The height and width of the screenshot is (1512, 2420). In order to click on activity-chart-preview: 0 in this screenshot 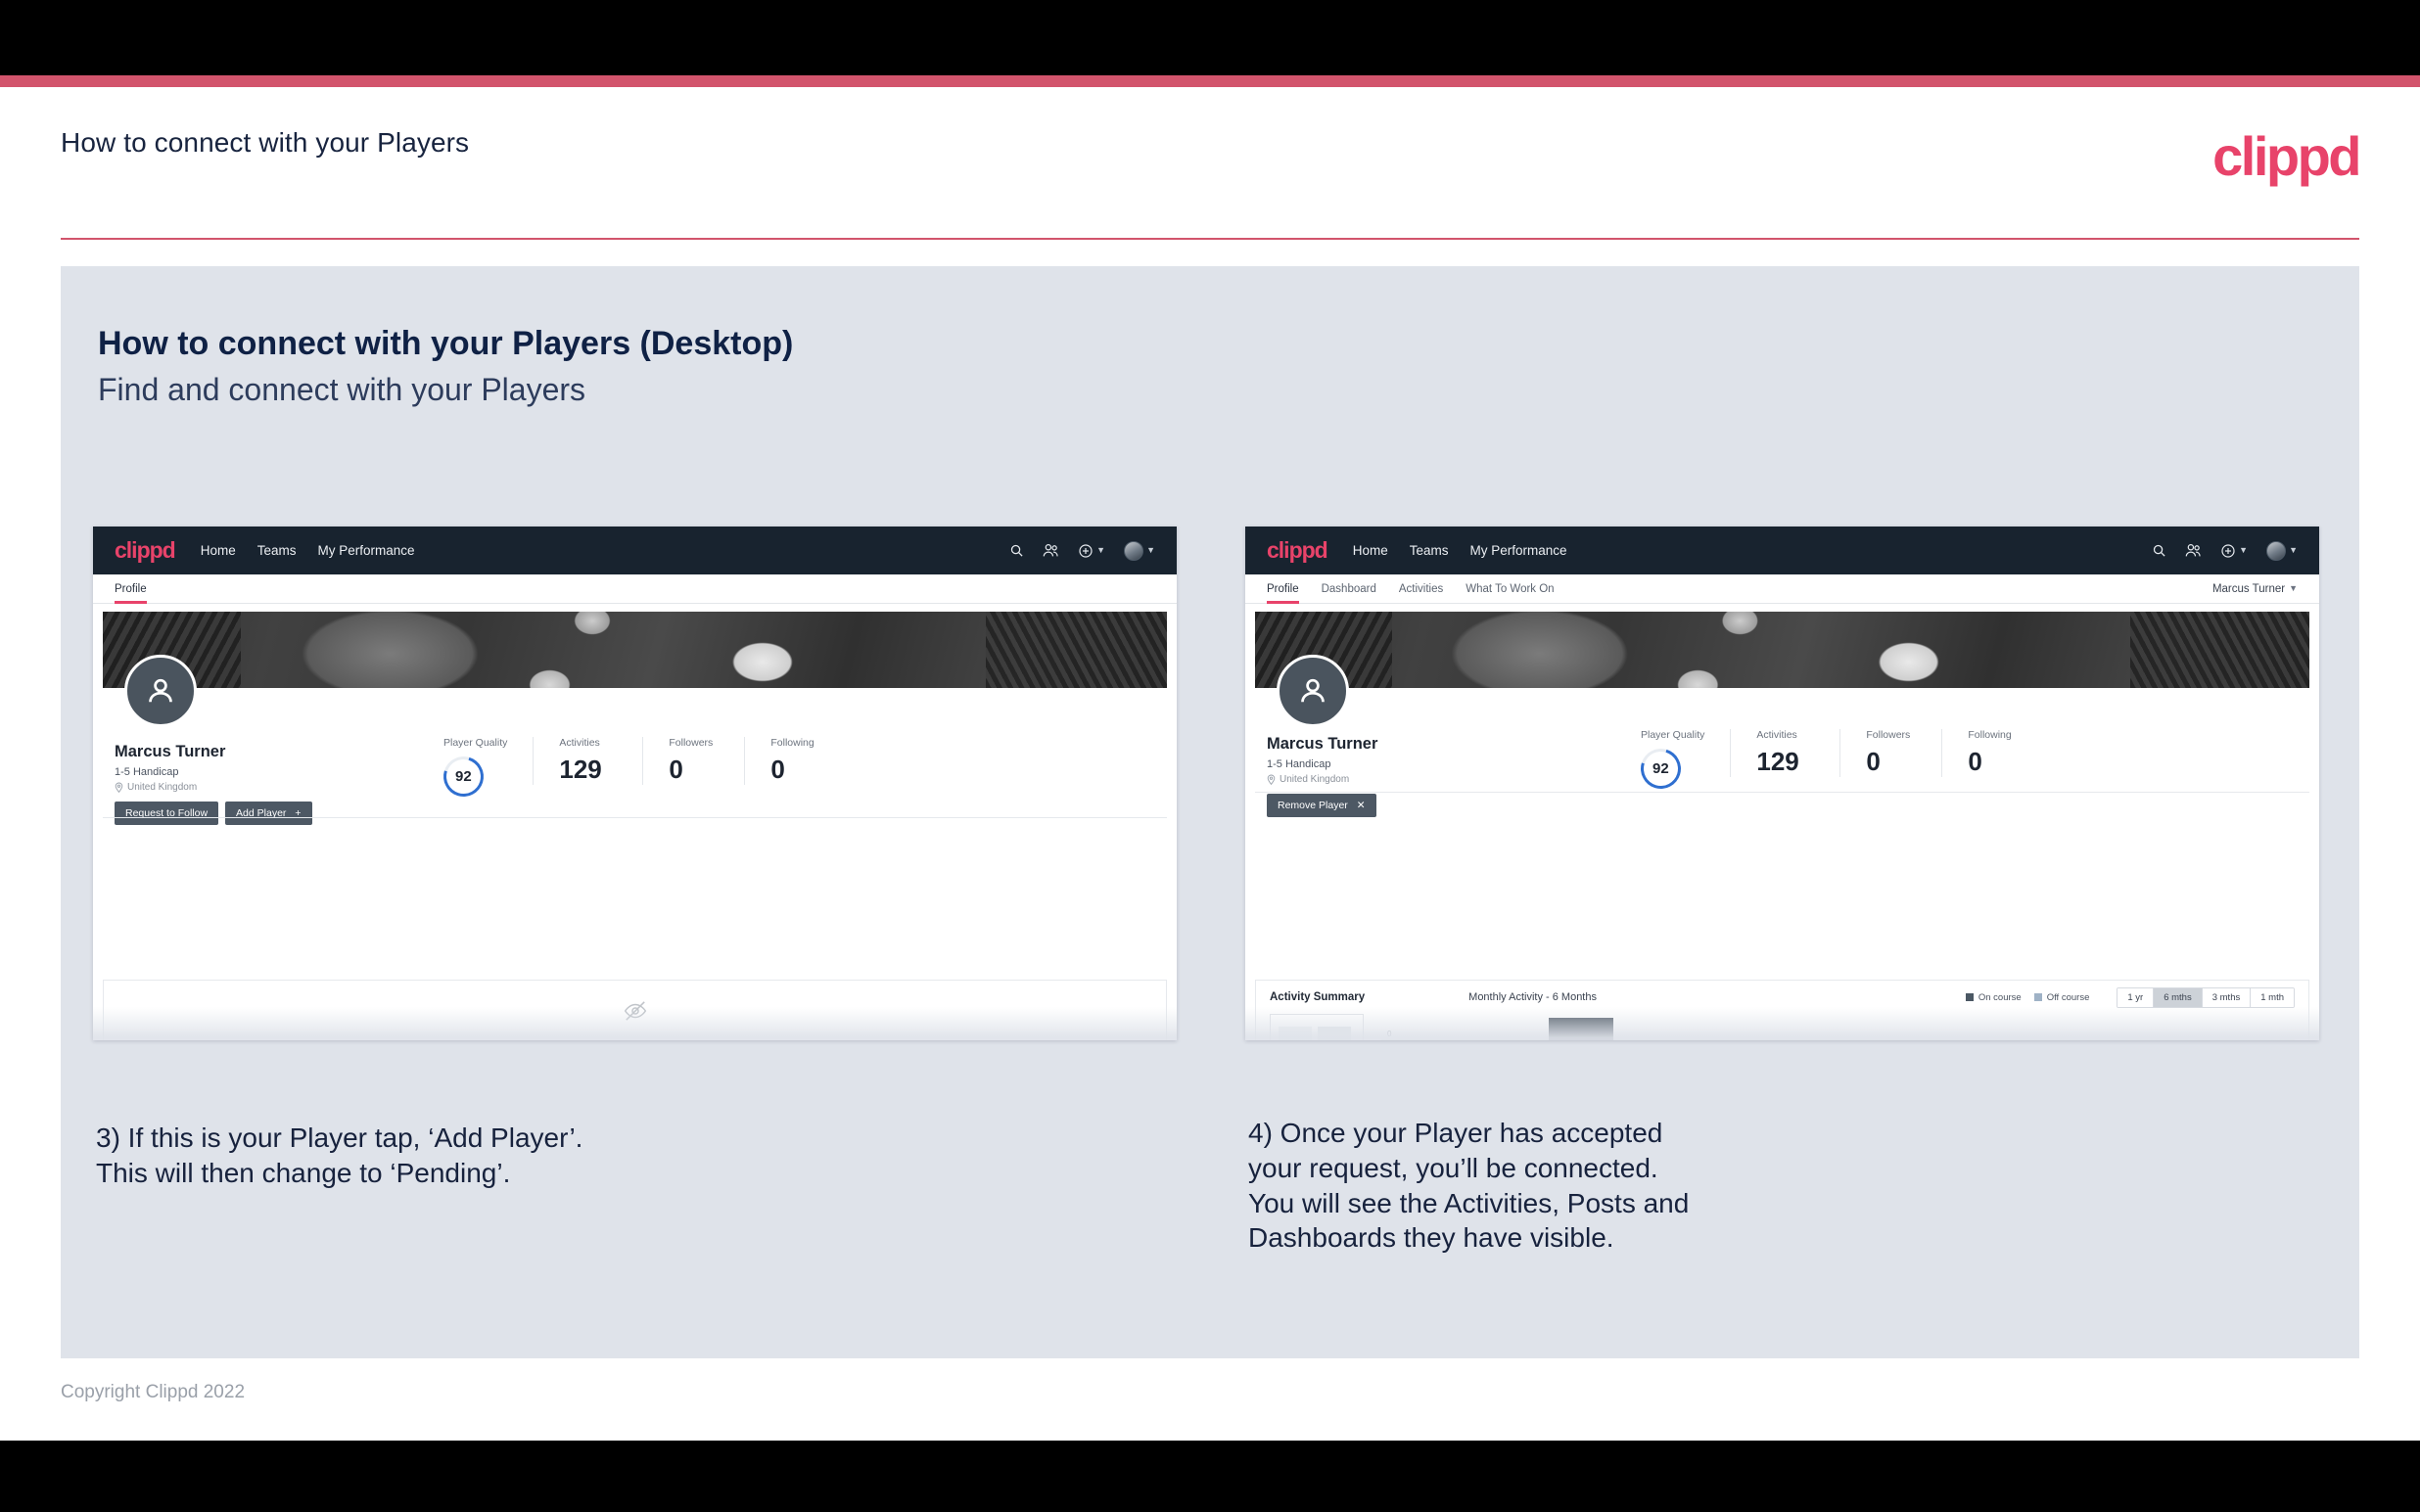, I will do `click(1782, 1027)`.